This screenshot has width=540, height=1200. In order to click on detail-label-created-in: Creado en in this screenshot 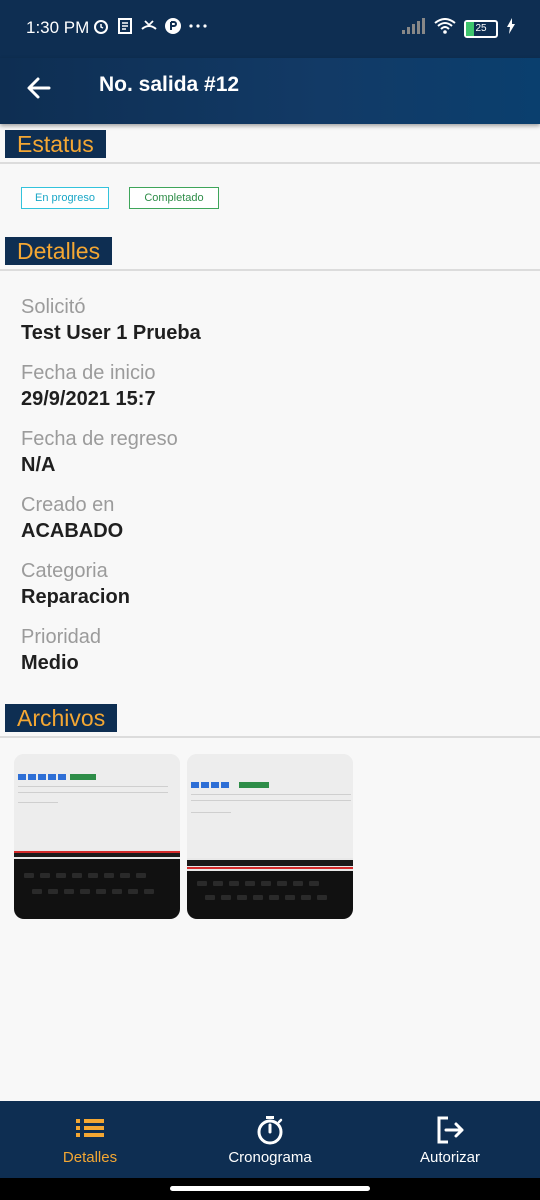, I will do `click(68, 505)`.